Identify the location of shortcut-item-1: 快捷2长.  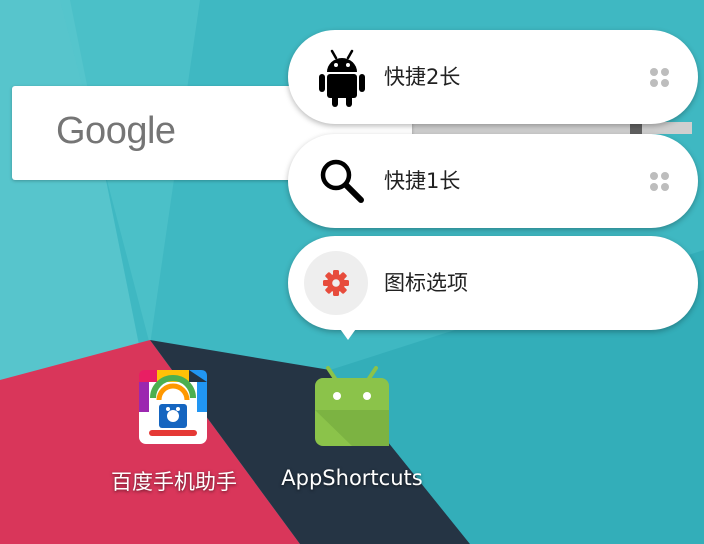
(493, 77).